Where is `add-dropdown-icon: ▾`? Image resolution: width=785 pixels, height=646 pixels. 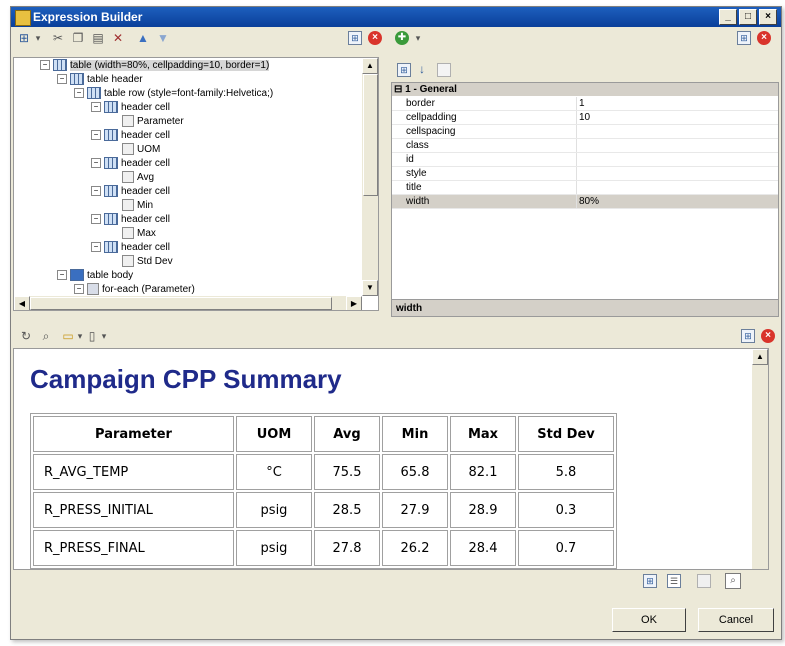 add-dropdown-icon: ▾ is located at coordinates (418, 38).